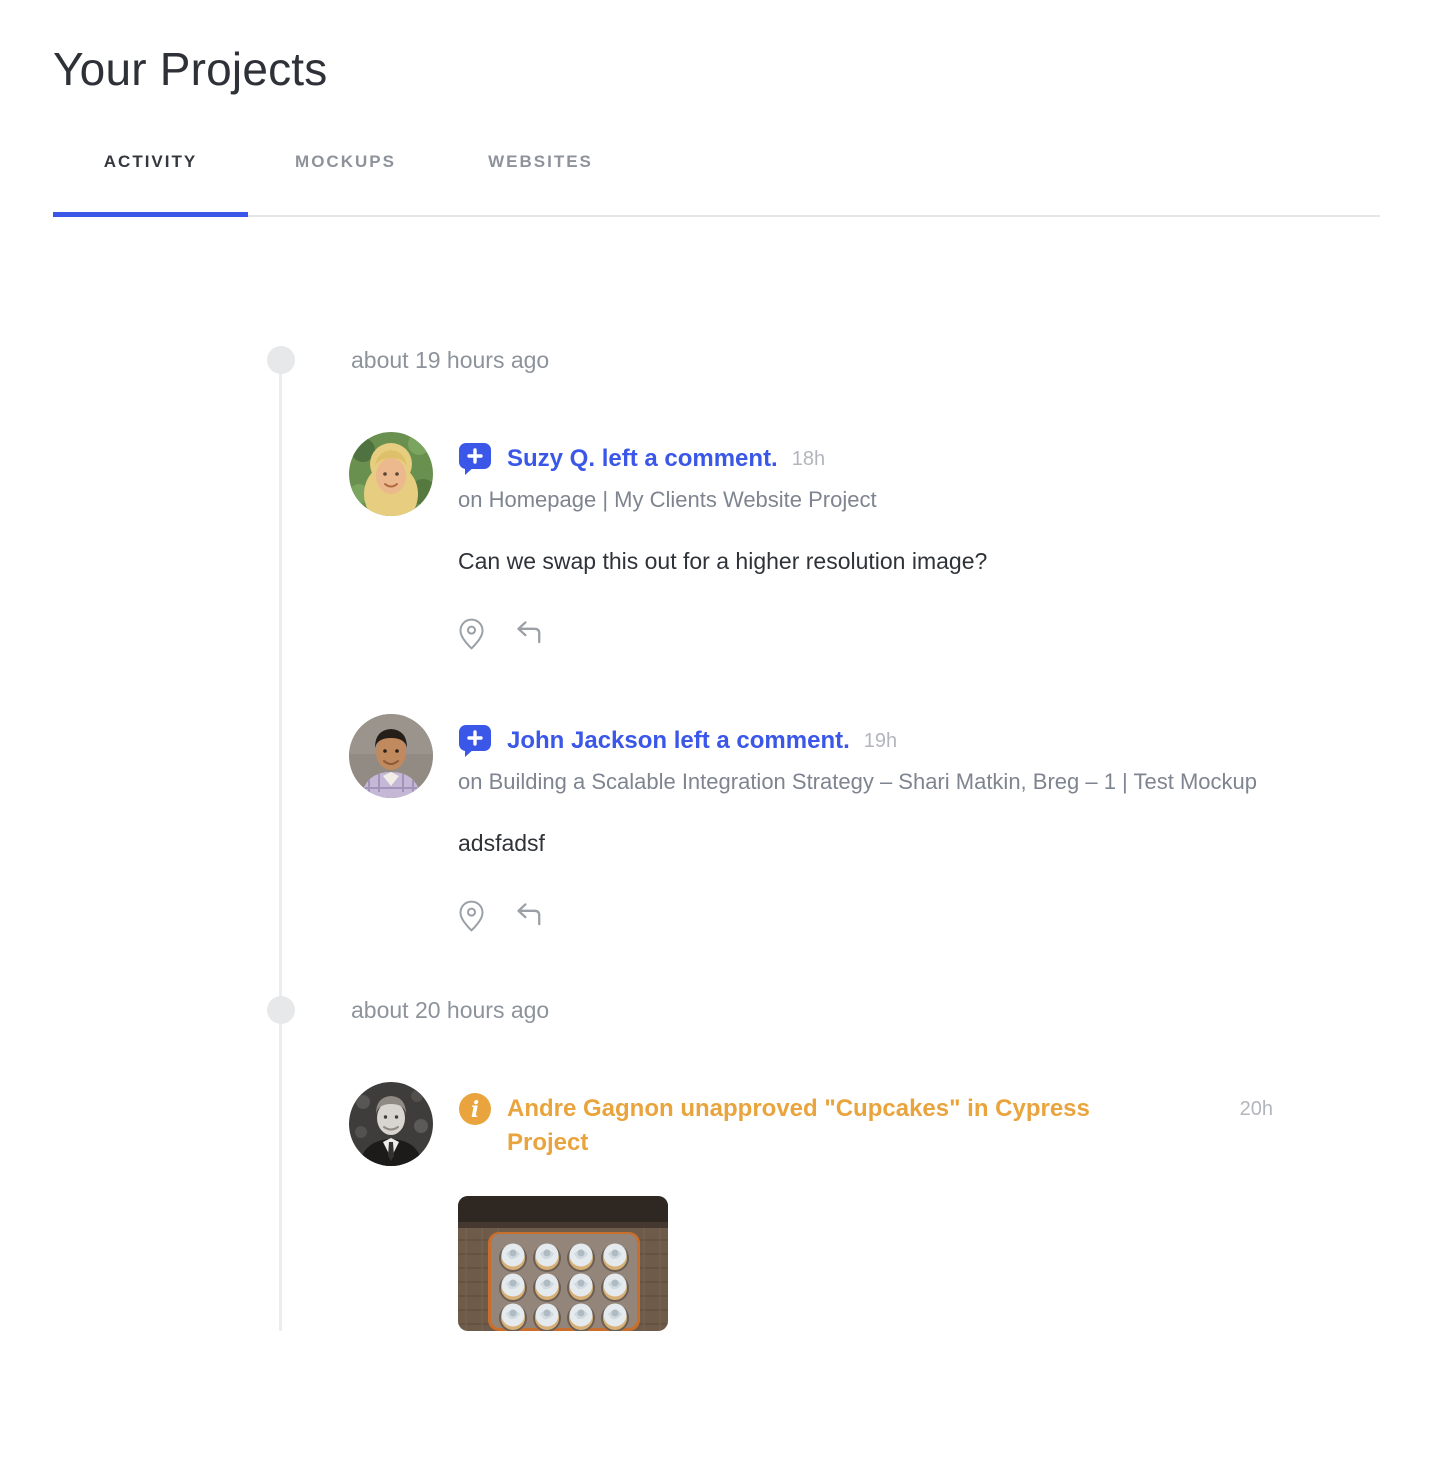  Describe the element at coordinates (450, 1009) in the screenshot. I see `timeline-group-label: about 20 hours ago` at that location.